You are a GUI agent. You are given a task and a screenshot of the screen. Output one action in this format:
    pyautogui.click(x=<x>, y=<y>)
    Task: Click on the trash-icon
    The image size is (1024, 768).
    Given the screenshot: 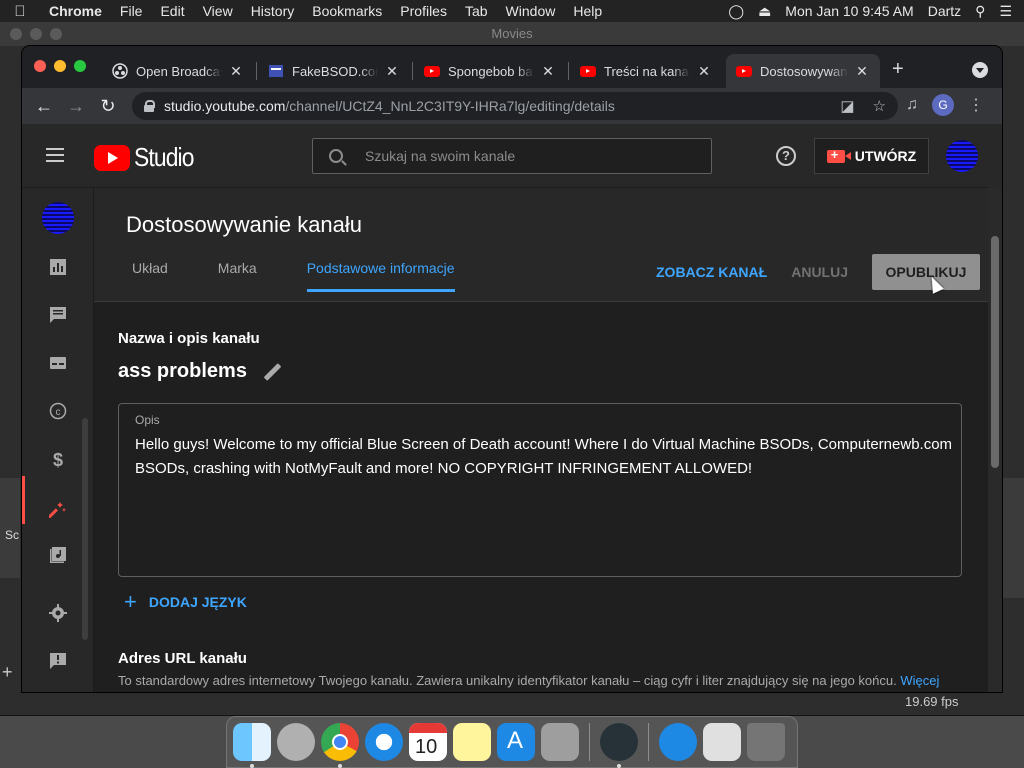 What is the action you would take?
    pyautogui.click(x=766, y=742)
    